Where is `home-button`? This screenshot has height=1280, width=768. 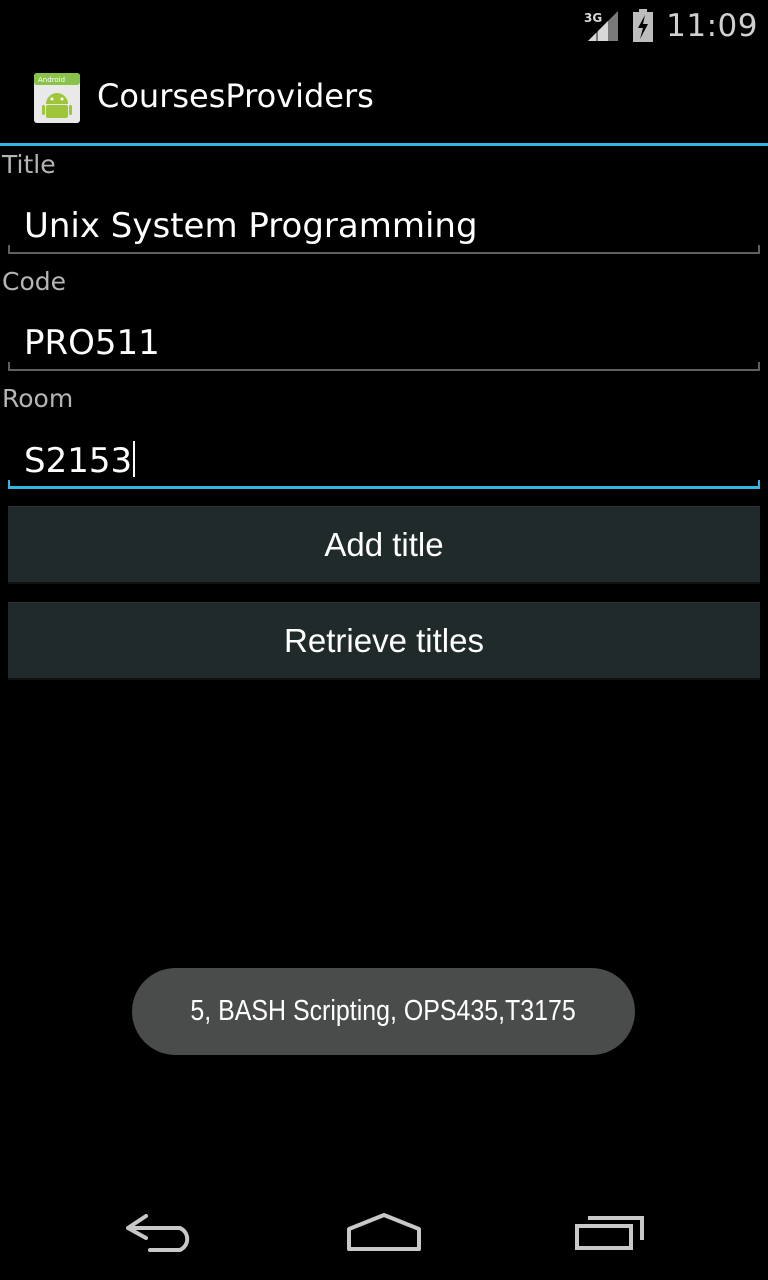
home-button is located at coordinates (384, 1232).